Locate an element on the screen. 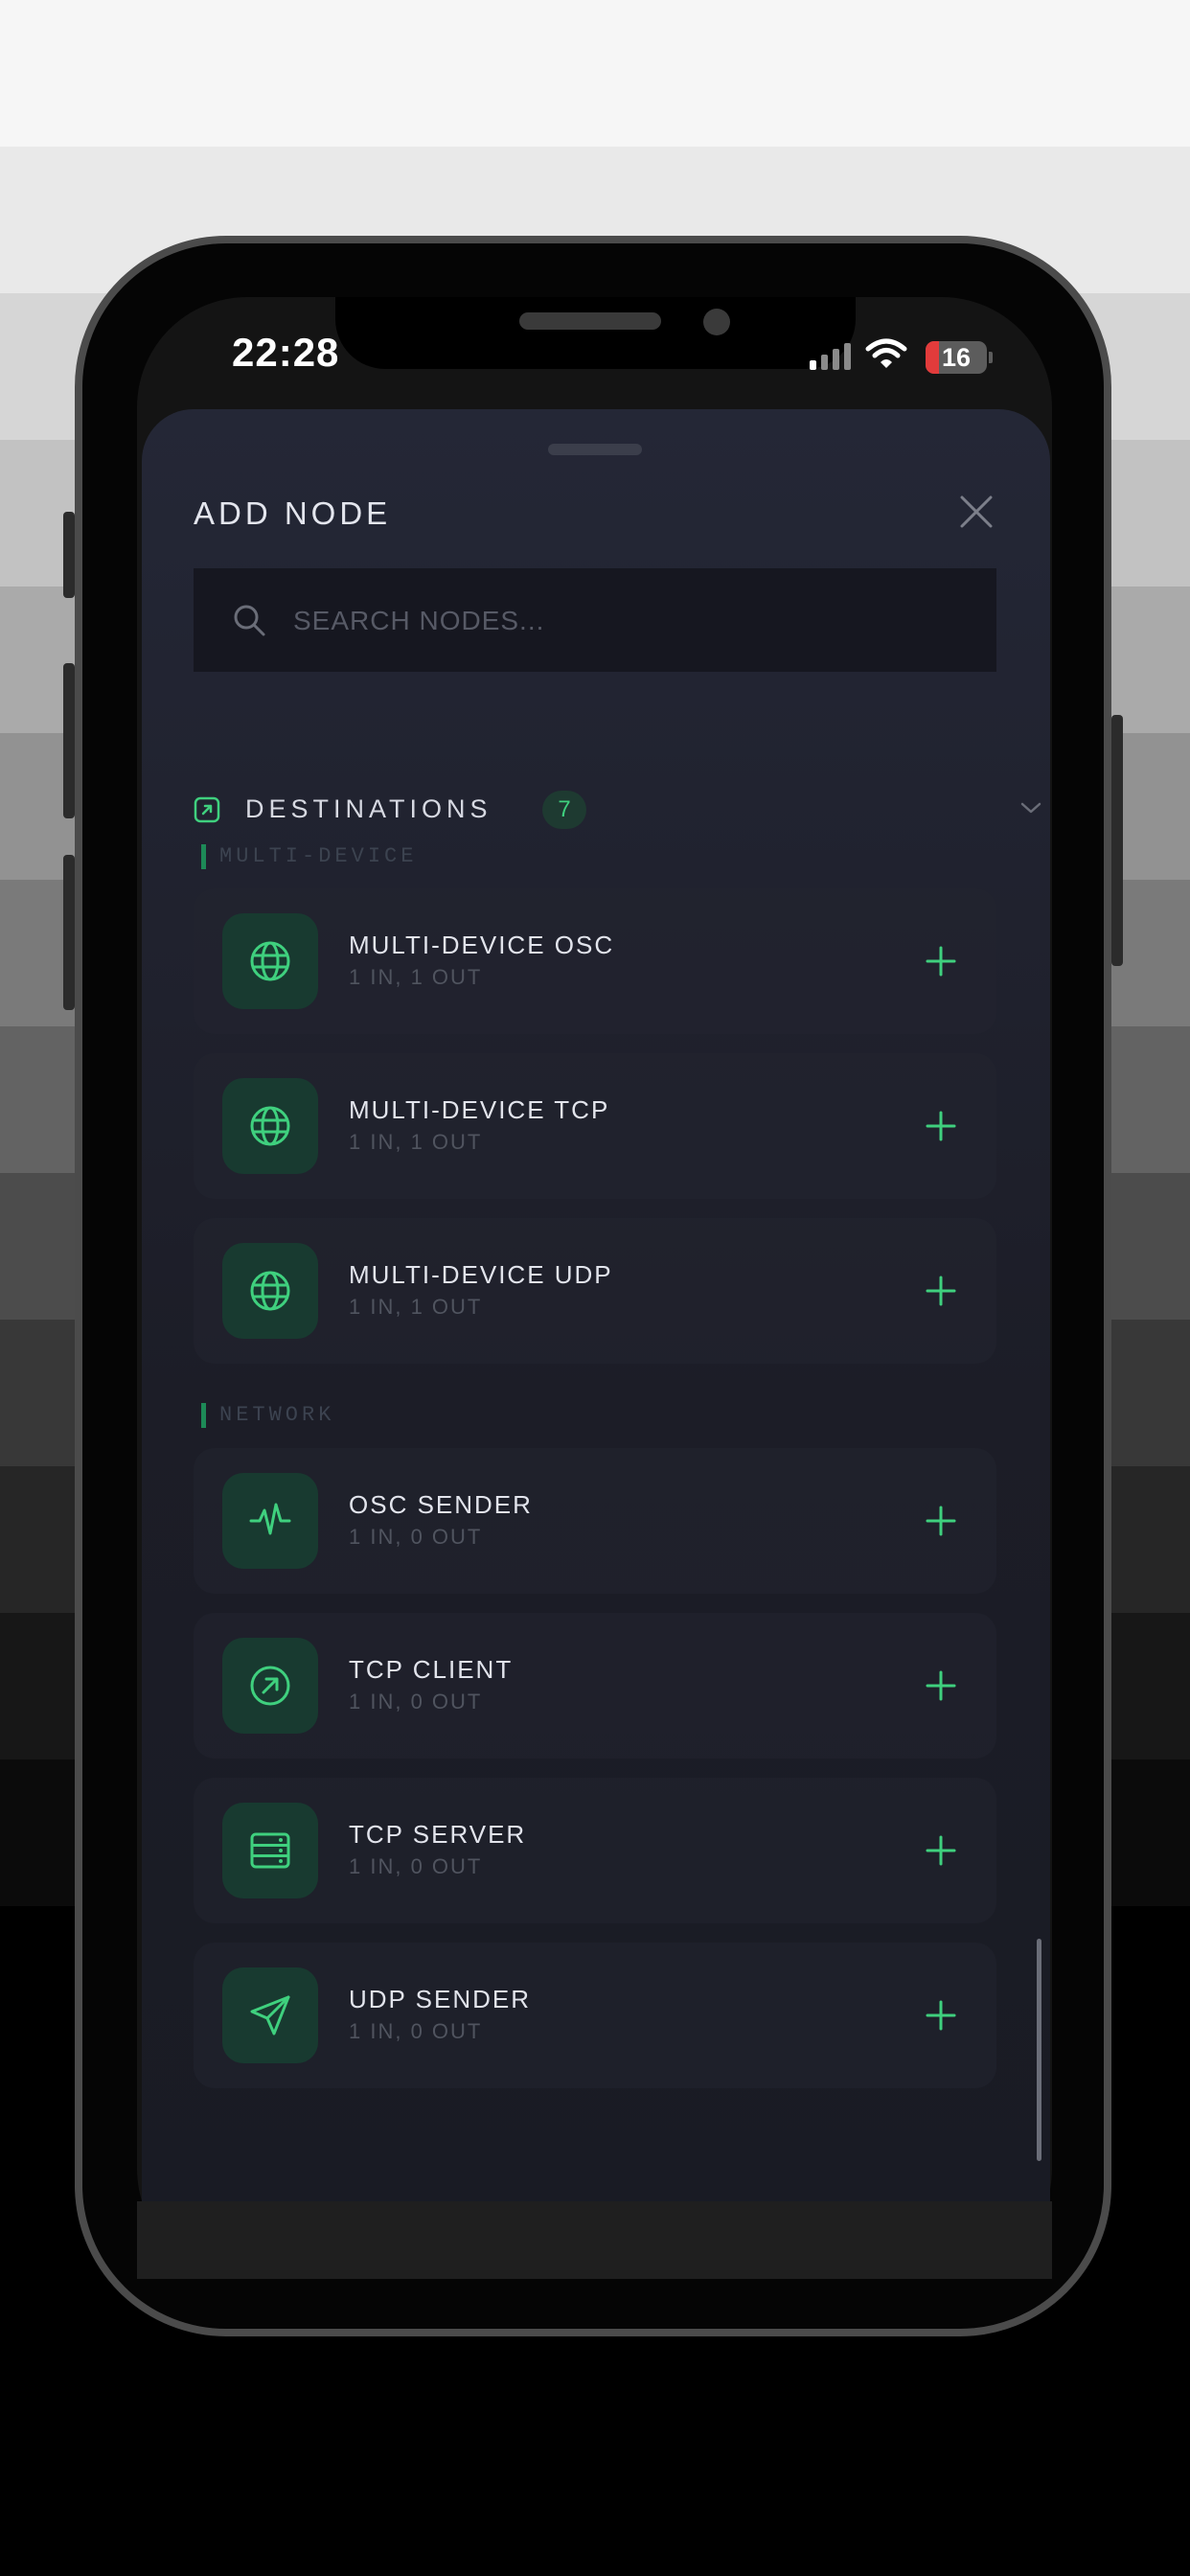 This screenshot has width=1190, height=2576. speaker is located at coordinates (590, 321).